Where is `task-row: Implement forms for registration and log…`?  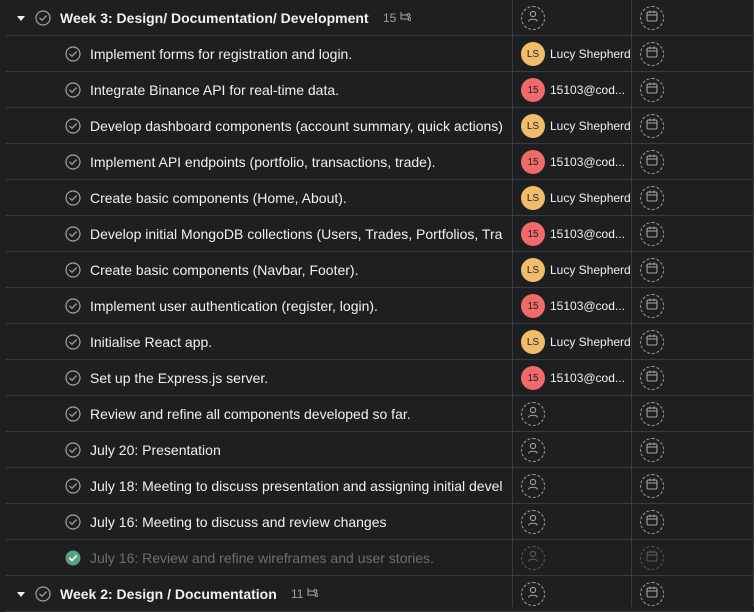 task-row: Implement forms for registration and log… is located at coordinates (377, 54).